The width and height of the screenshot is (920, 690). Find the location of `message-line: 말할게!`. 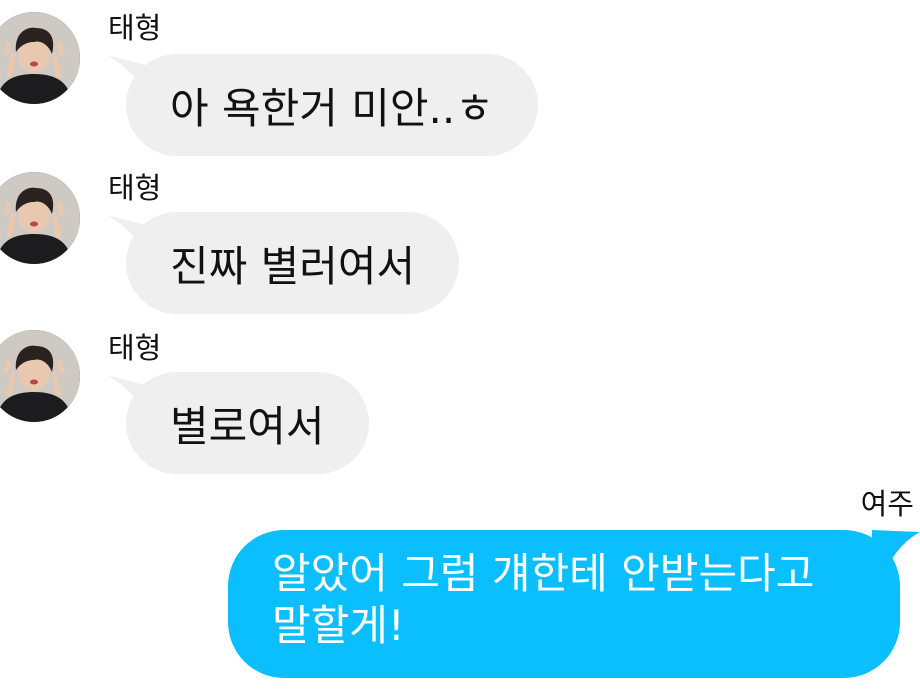

message-line: 말할게! is located at coordinates (338, 625).